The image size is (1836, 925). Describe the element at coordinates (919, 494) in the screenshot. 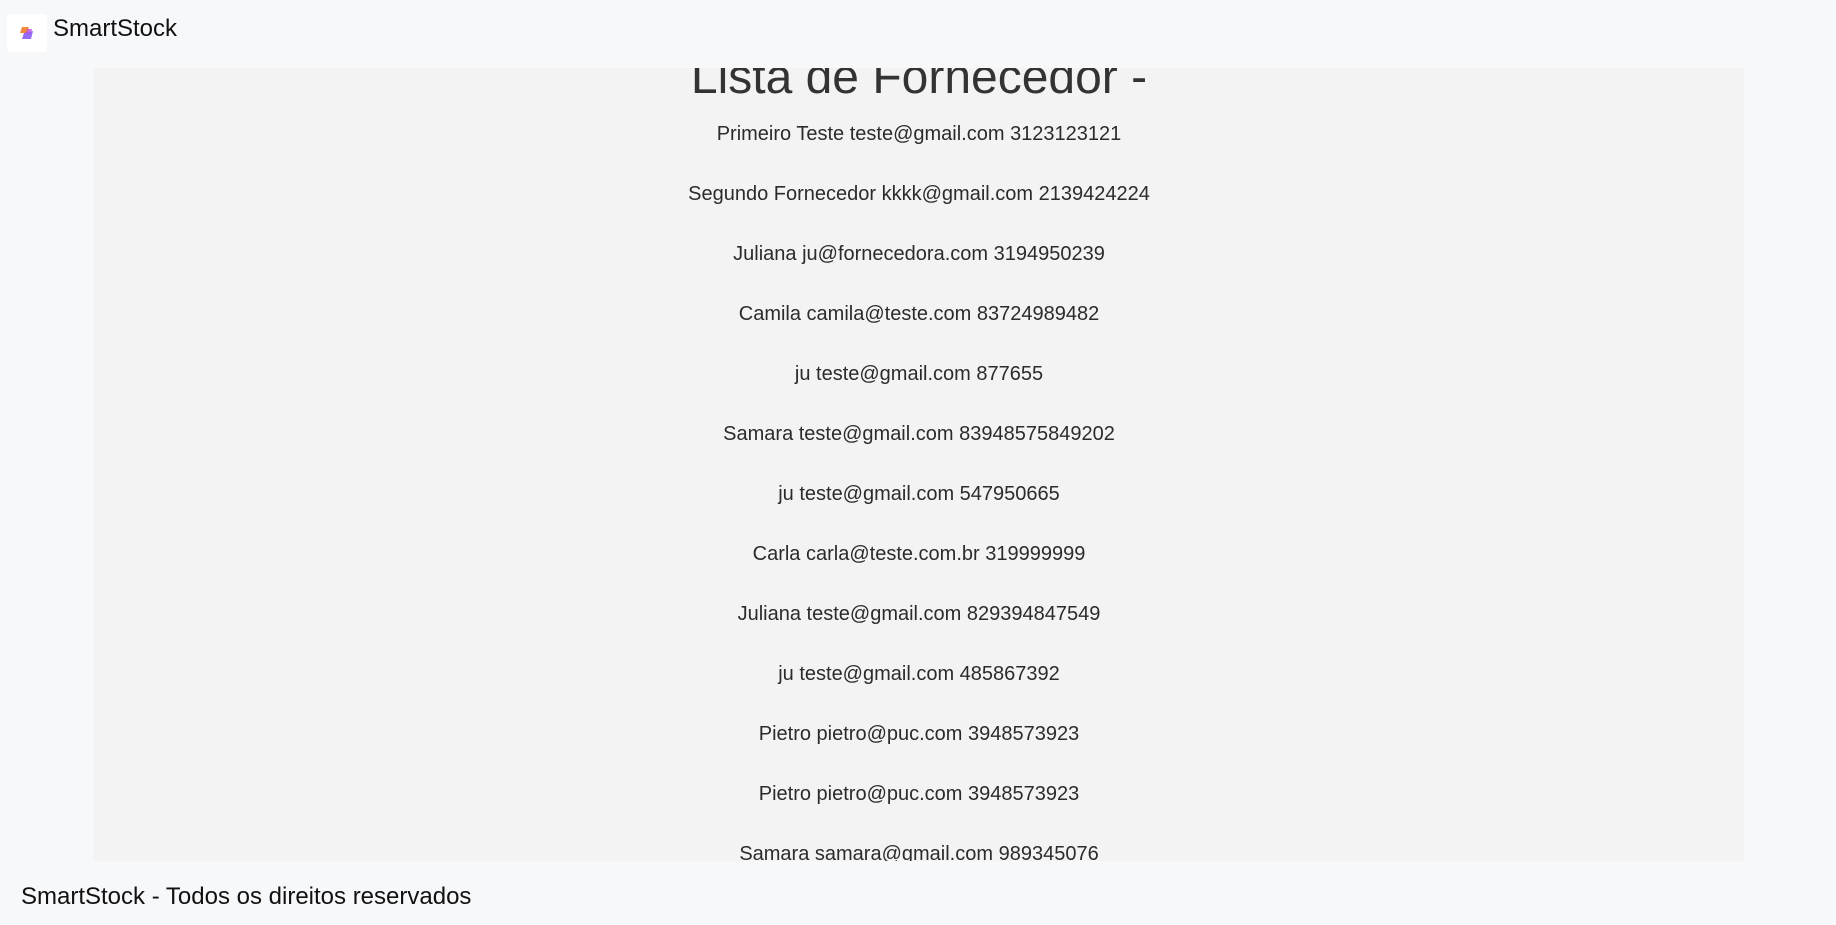

I see `list-item: ju teste@gmail.com 547950665` at that location.